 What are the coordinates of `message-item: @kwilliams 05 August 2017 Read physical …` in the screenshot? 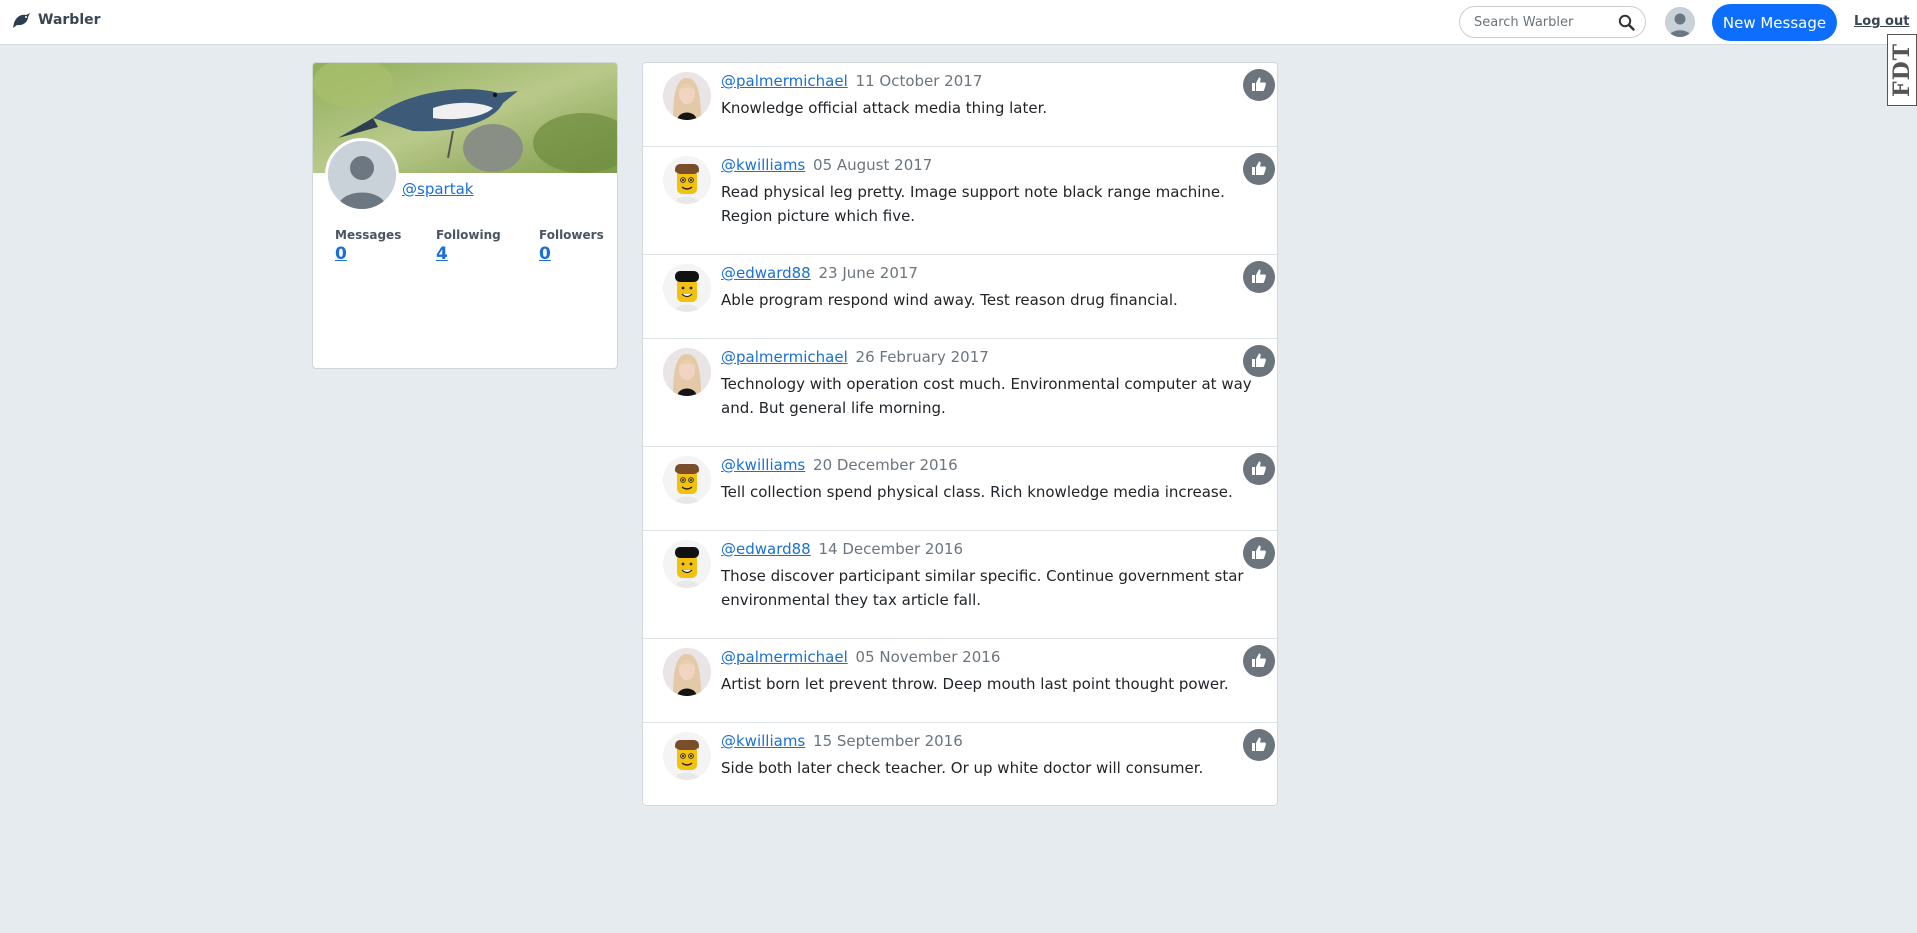 It's located at (960, 201).